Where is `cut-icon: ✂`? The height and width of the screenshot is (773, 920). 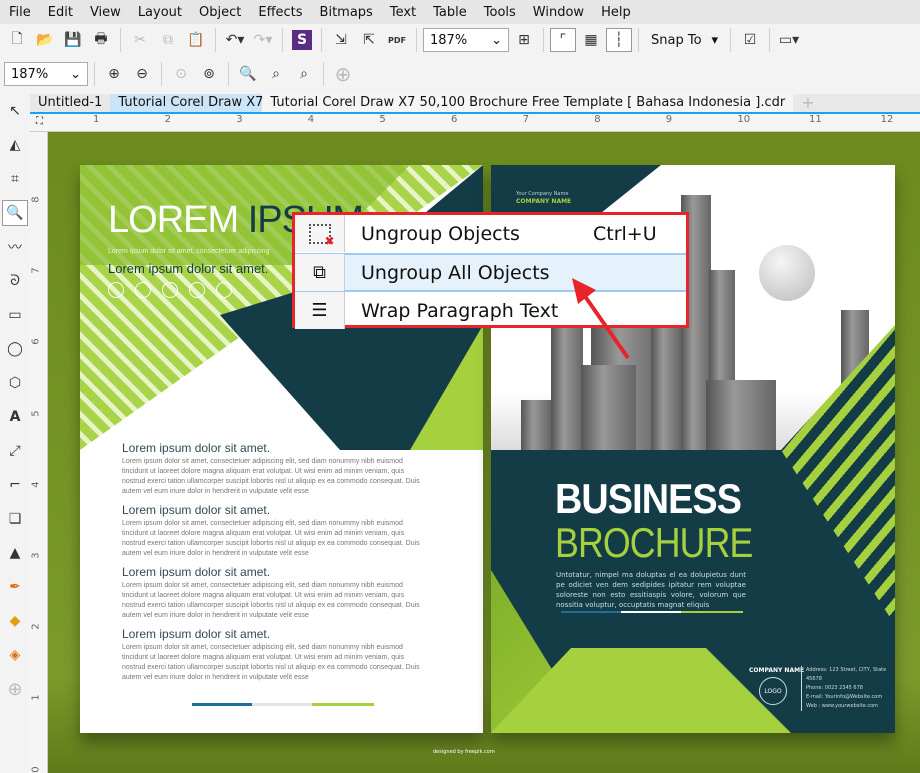
cut-icon: ✂ is located at coordinates (140, 40).